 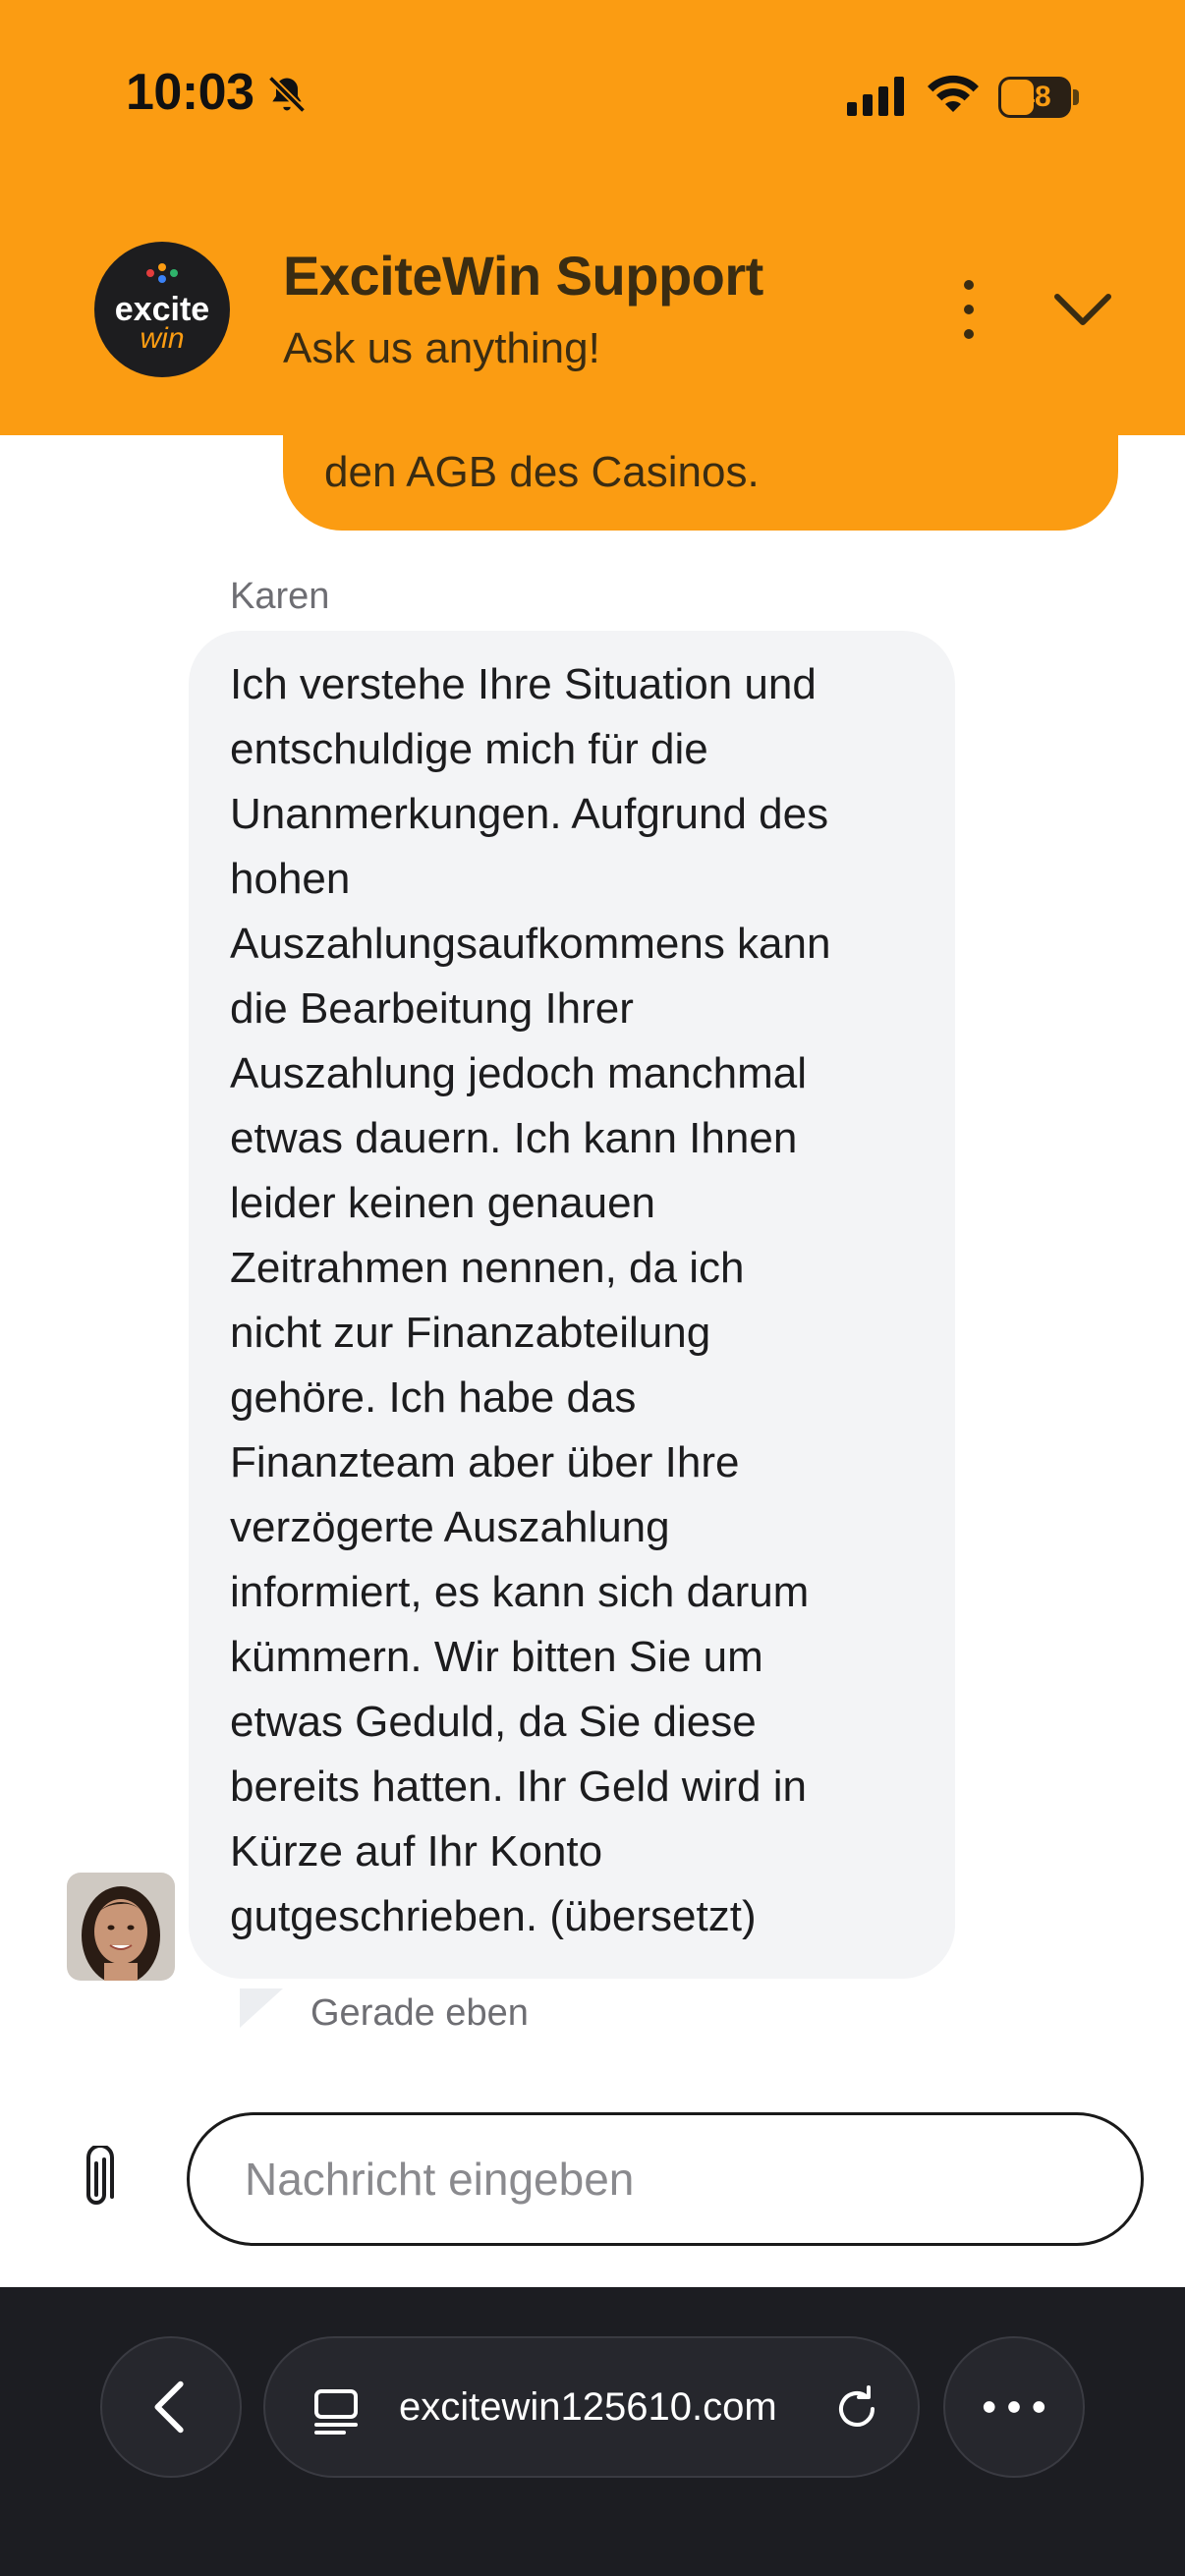 I want to click on brand-logo: excite win, so click(x=162, y=309).